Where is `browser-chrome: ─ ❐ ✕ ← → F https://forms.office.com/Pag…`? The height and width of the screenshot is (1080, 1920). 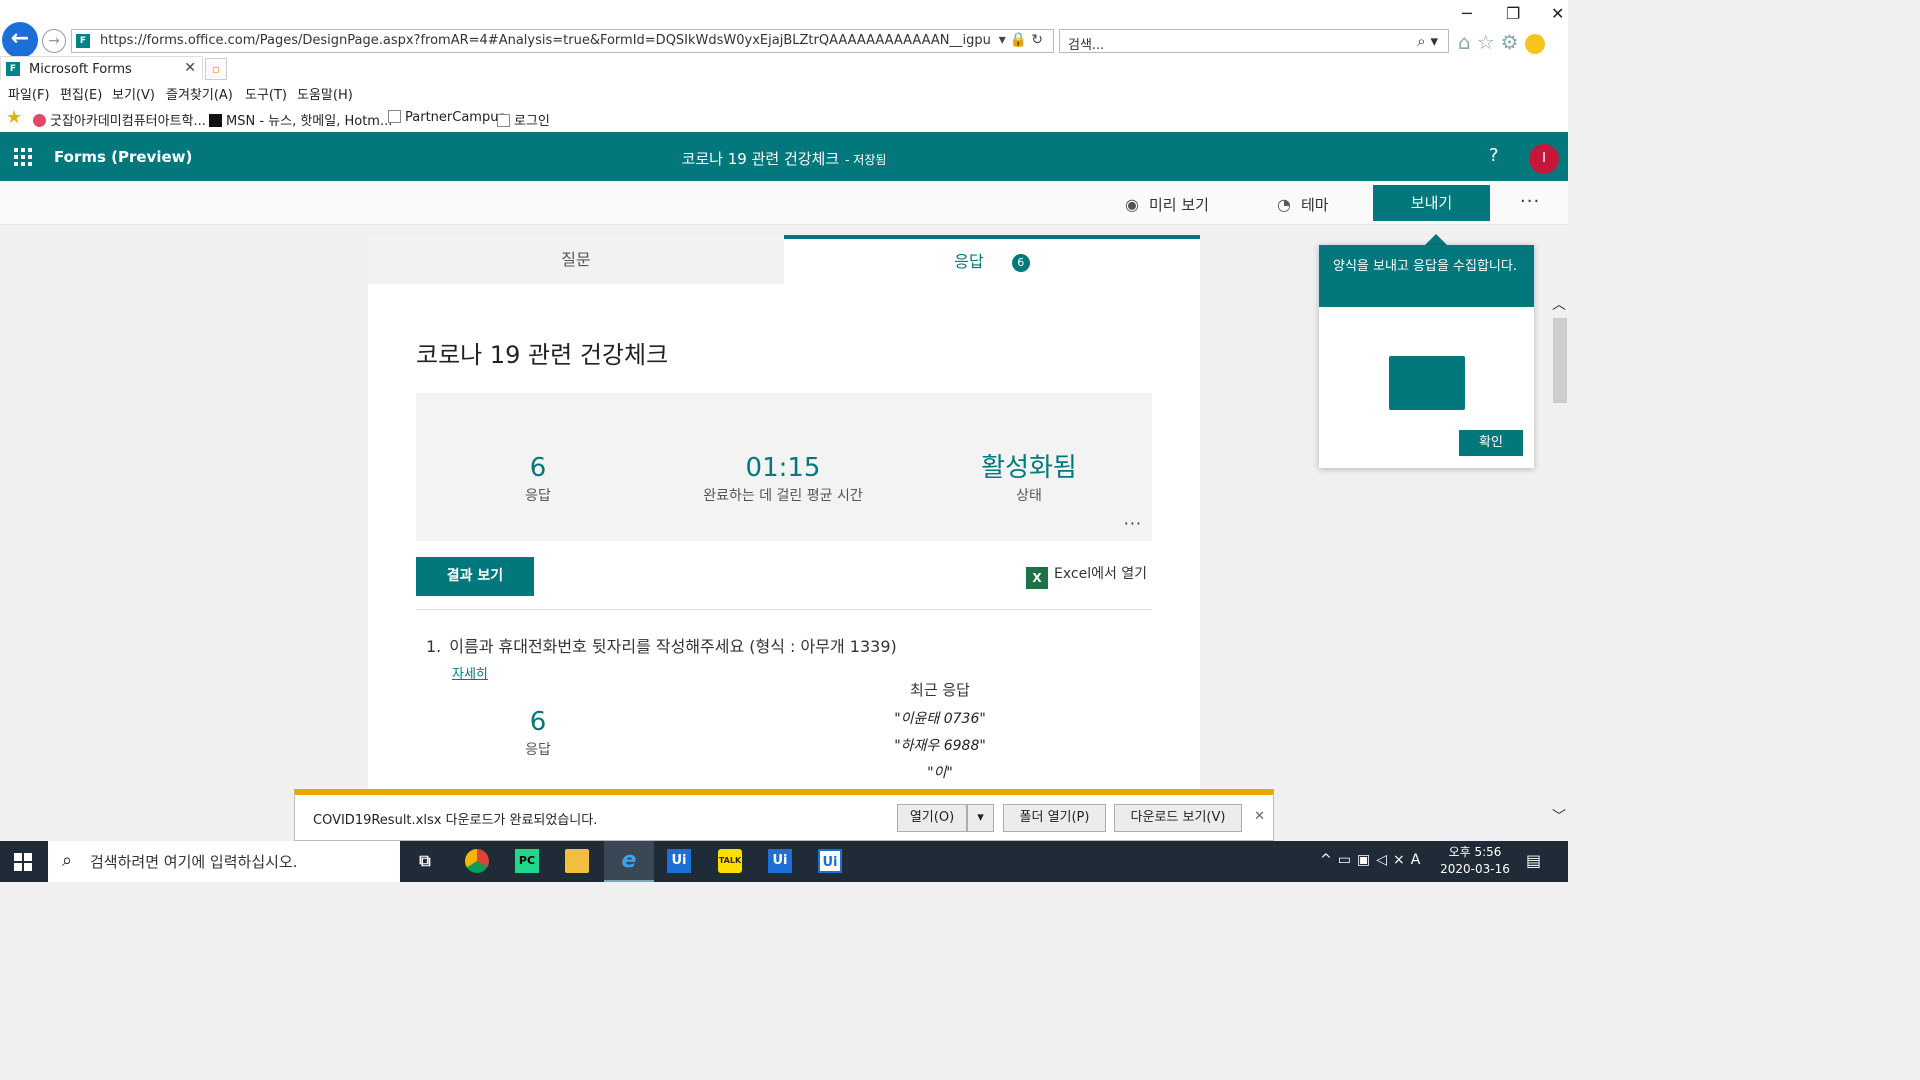 browser-chrome: ─ ❐ ✕ ← → F https://forms.office.com/Pag… is located at coordinates (784, 66).